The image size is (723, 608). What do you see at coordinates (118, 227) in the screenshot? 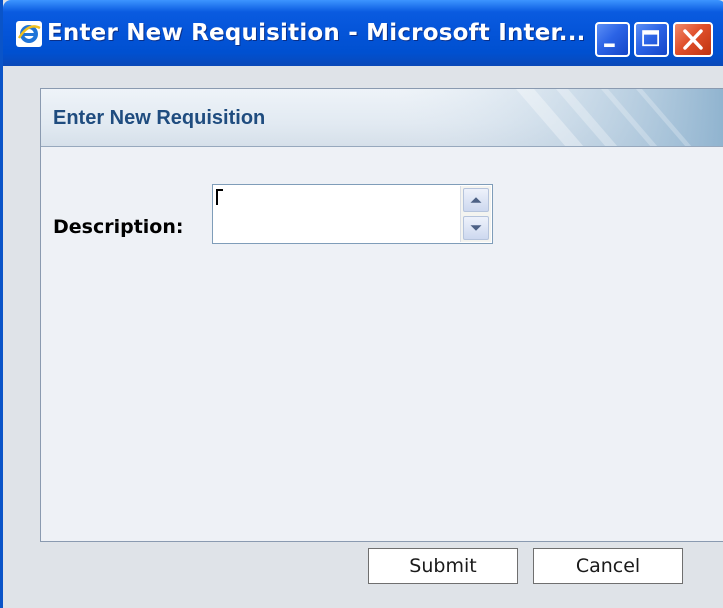
I see `description-label: Description:` at bounding box center [118, 227].